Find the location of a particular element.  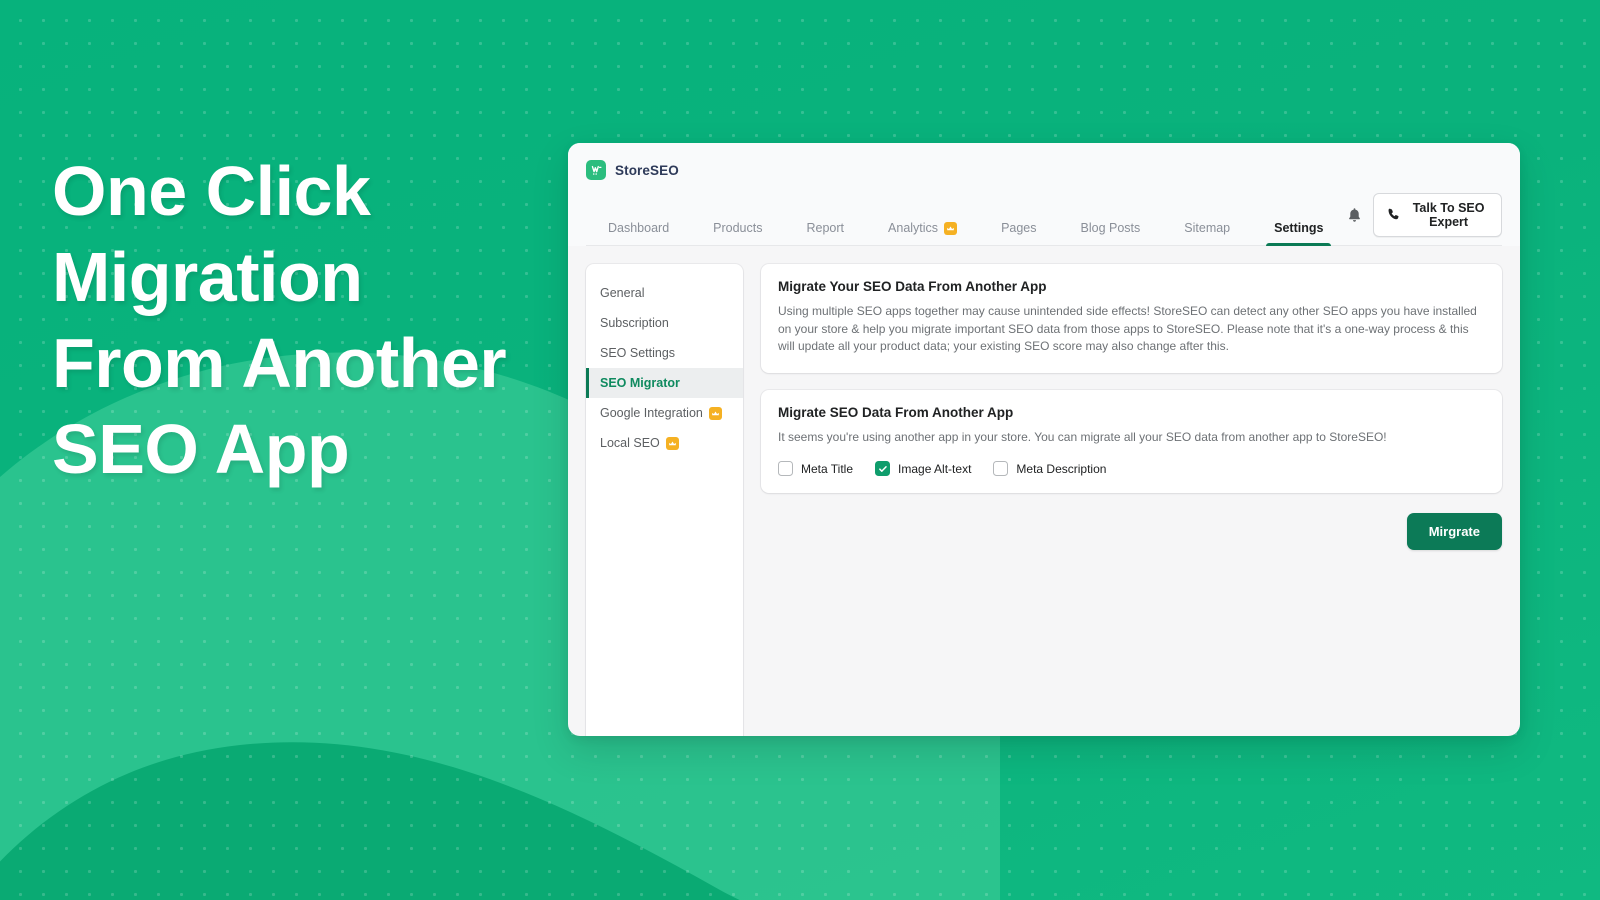

checkbox-image-alt-text: Image Alt-text is located at coordinates (923, 468).